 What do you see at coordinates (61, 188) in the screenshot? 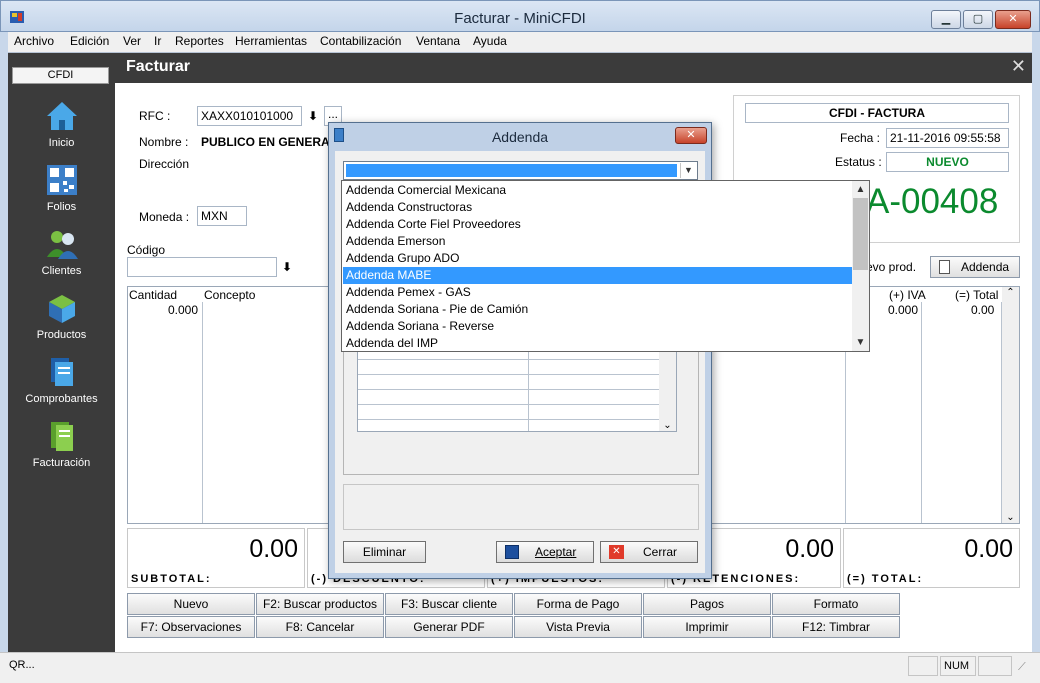
I see `sidebar-item-folios: Folios` at bounding box center [61, 188].